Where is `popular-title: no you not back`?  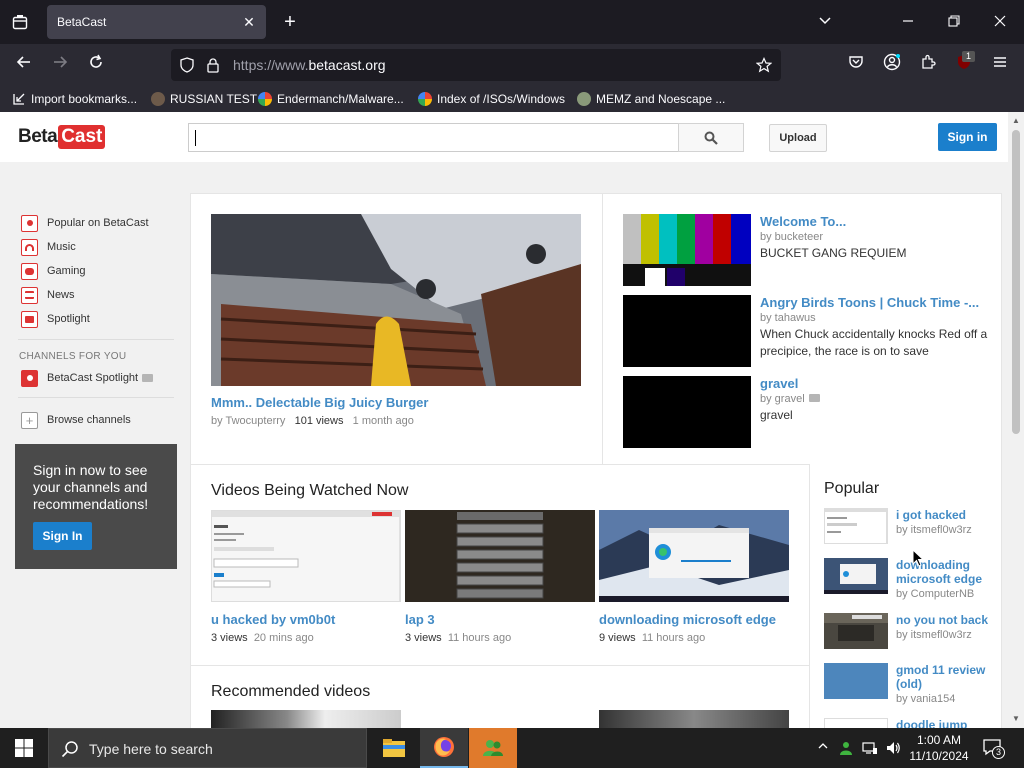
popular-title: no you not back is located at coordinates (944, 620).